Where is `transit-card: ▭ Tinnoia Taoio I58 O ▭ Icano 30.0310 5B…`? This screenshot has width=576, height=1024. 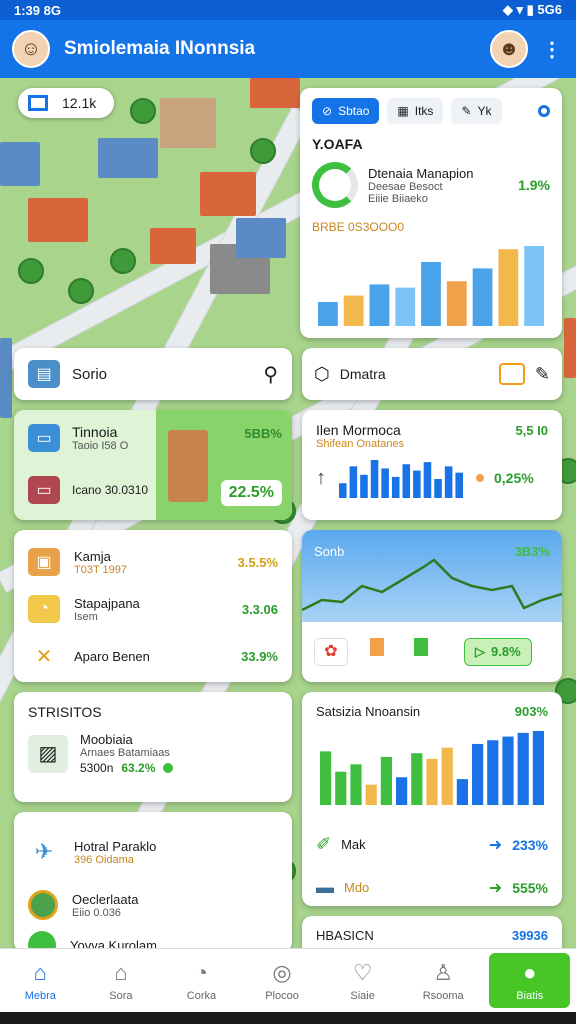
transit-card: ▭ Tinnoia Taoio I58 O ▭ Icano 30.0310 5B… is located at coordinates (153, 465).